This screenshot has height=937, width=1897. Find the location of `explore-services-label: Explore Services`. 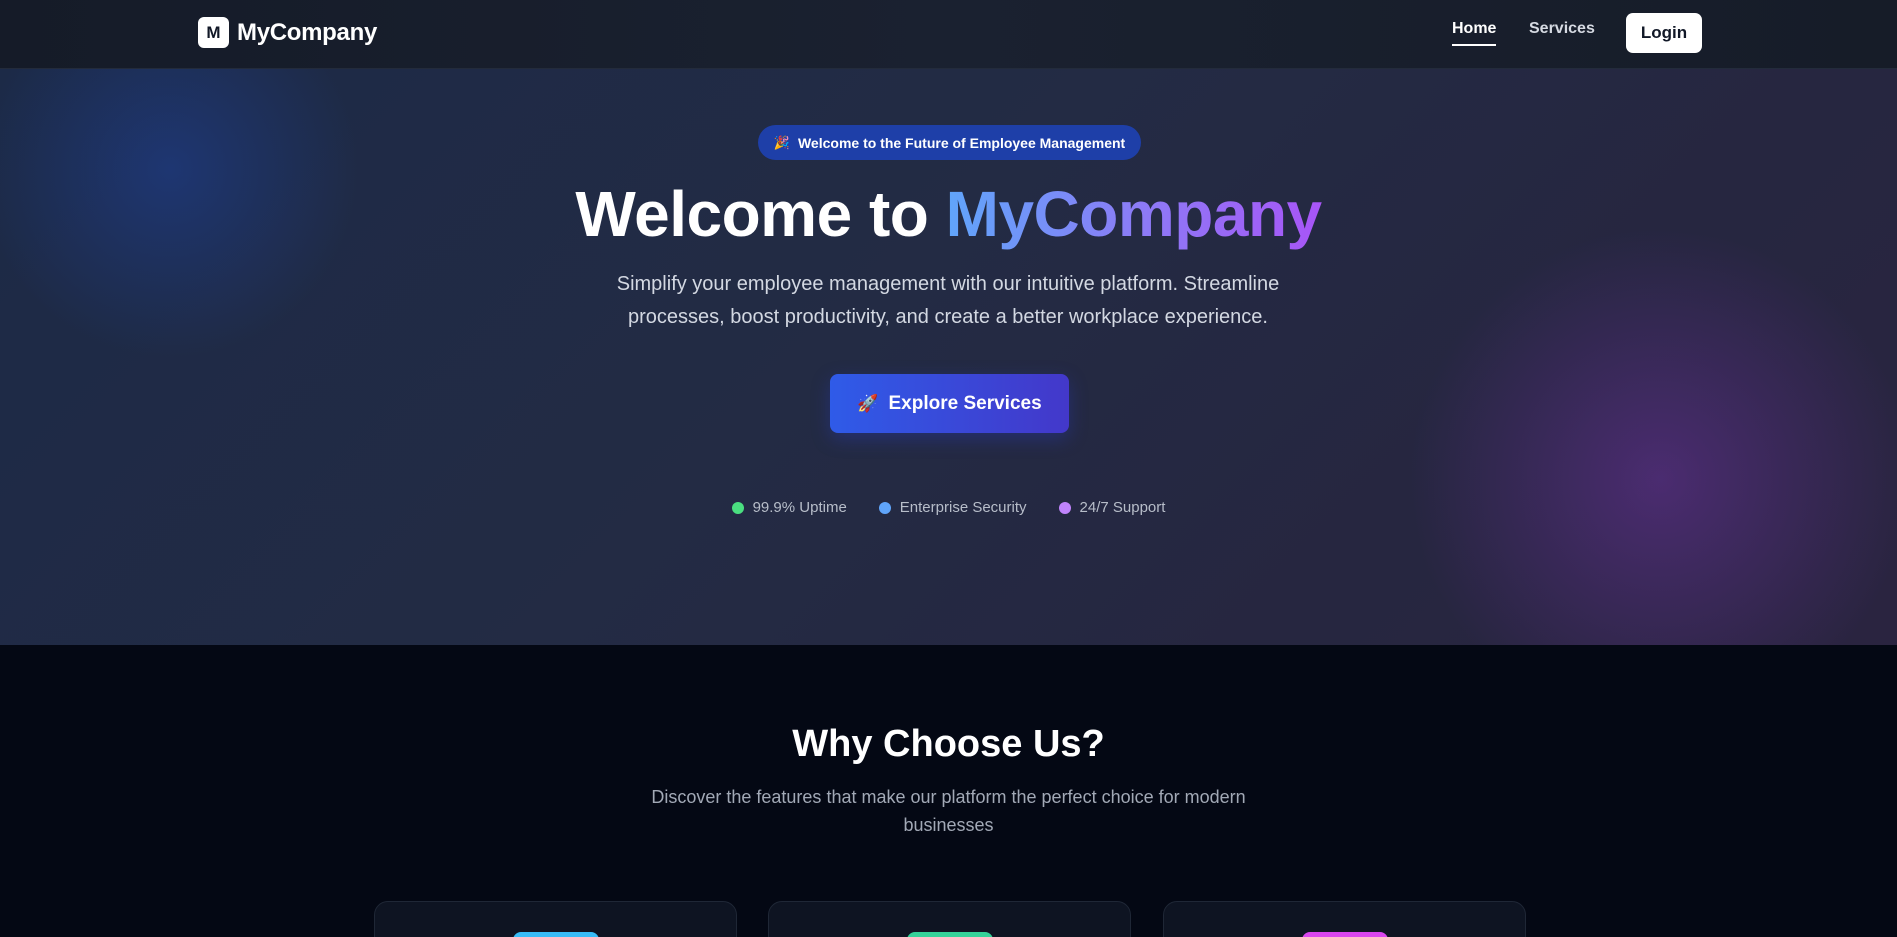

explore-services-label: Explore Services is located at coordinates (965, 403).